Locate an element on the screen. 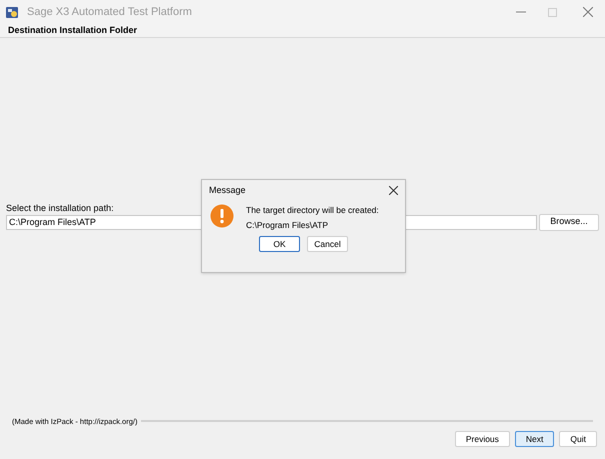  window-title: Sage X3 Automated Test Platform is located at coordinates (109, 12).